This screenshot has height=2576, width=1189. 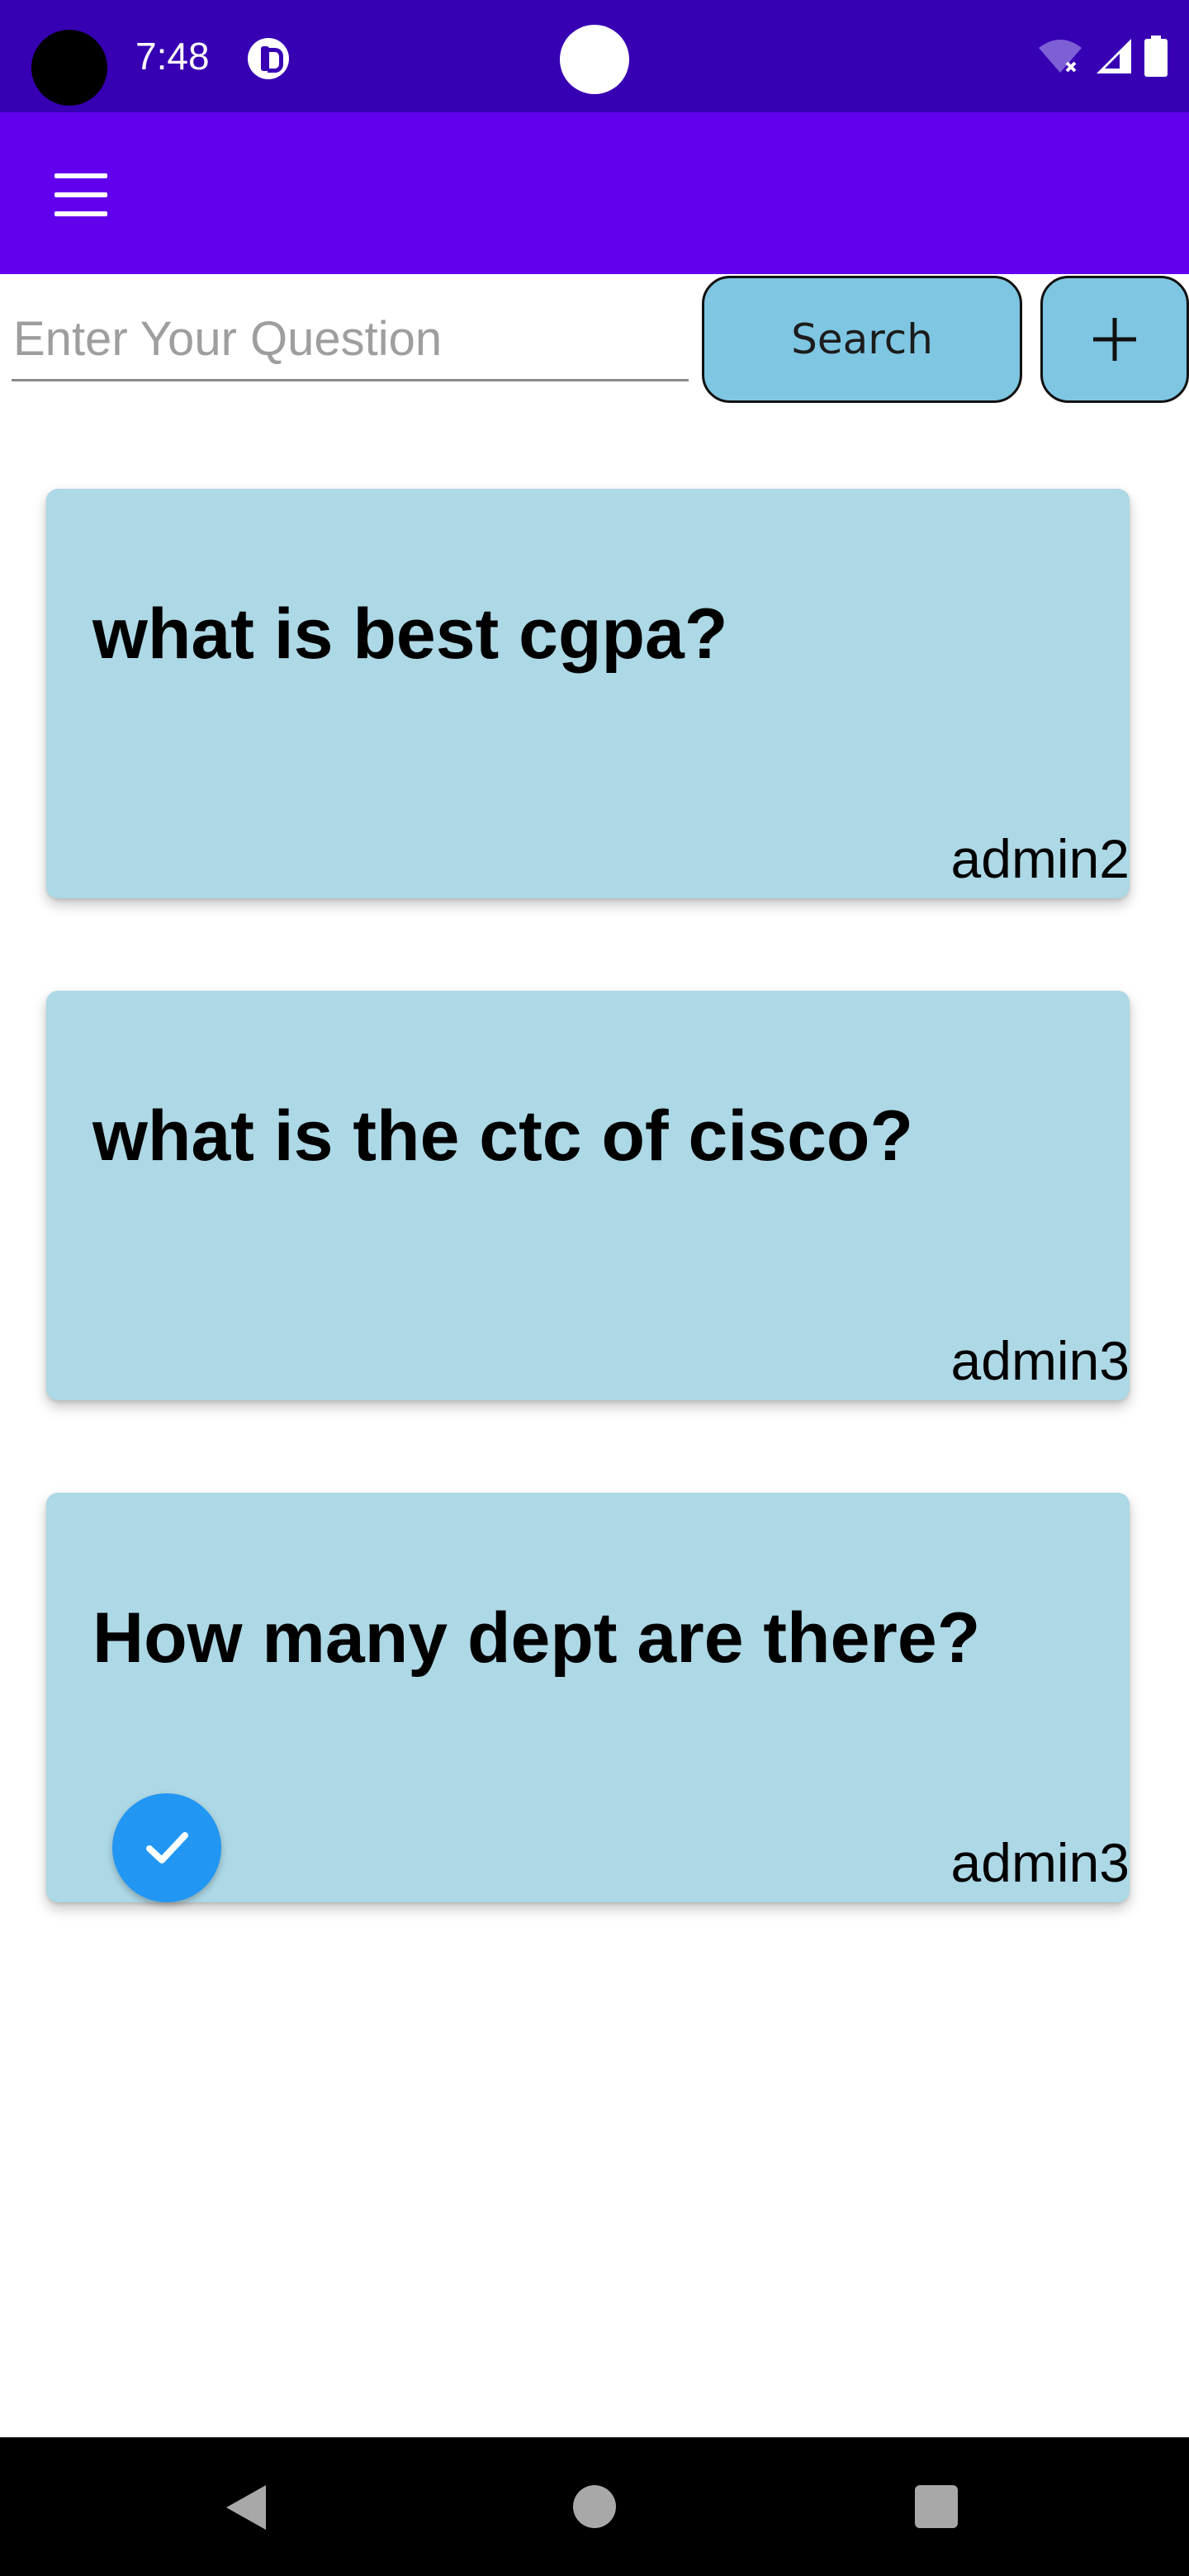 What do you see at coordinates (588, 1697) in the screenshot?
I see `question-card: How many dept are there? admin3` at bounding box center [588, 1697].